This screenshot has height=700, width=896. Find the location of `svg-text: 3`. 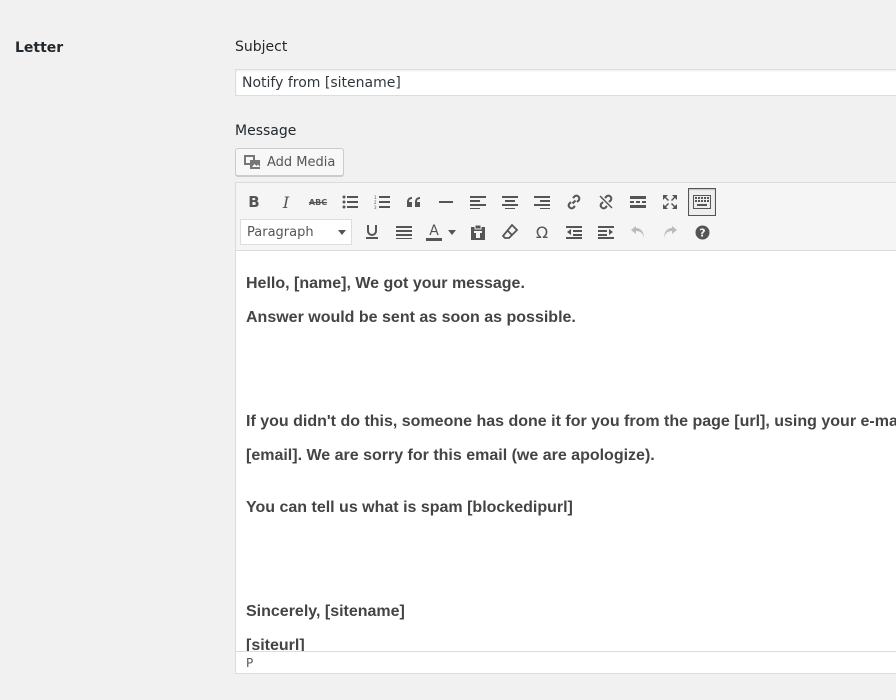

svg-text: 3 is located at coordinates (375, 207).